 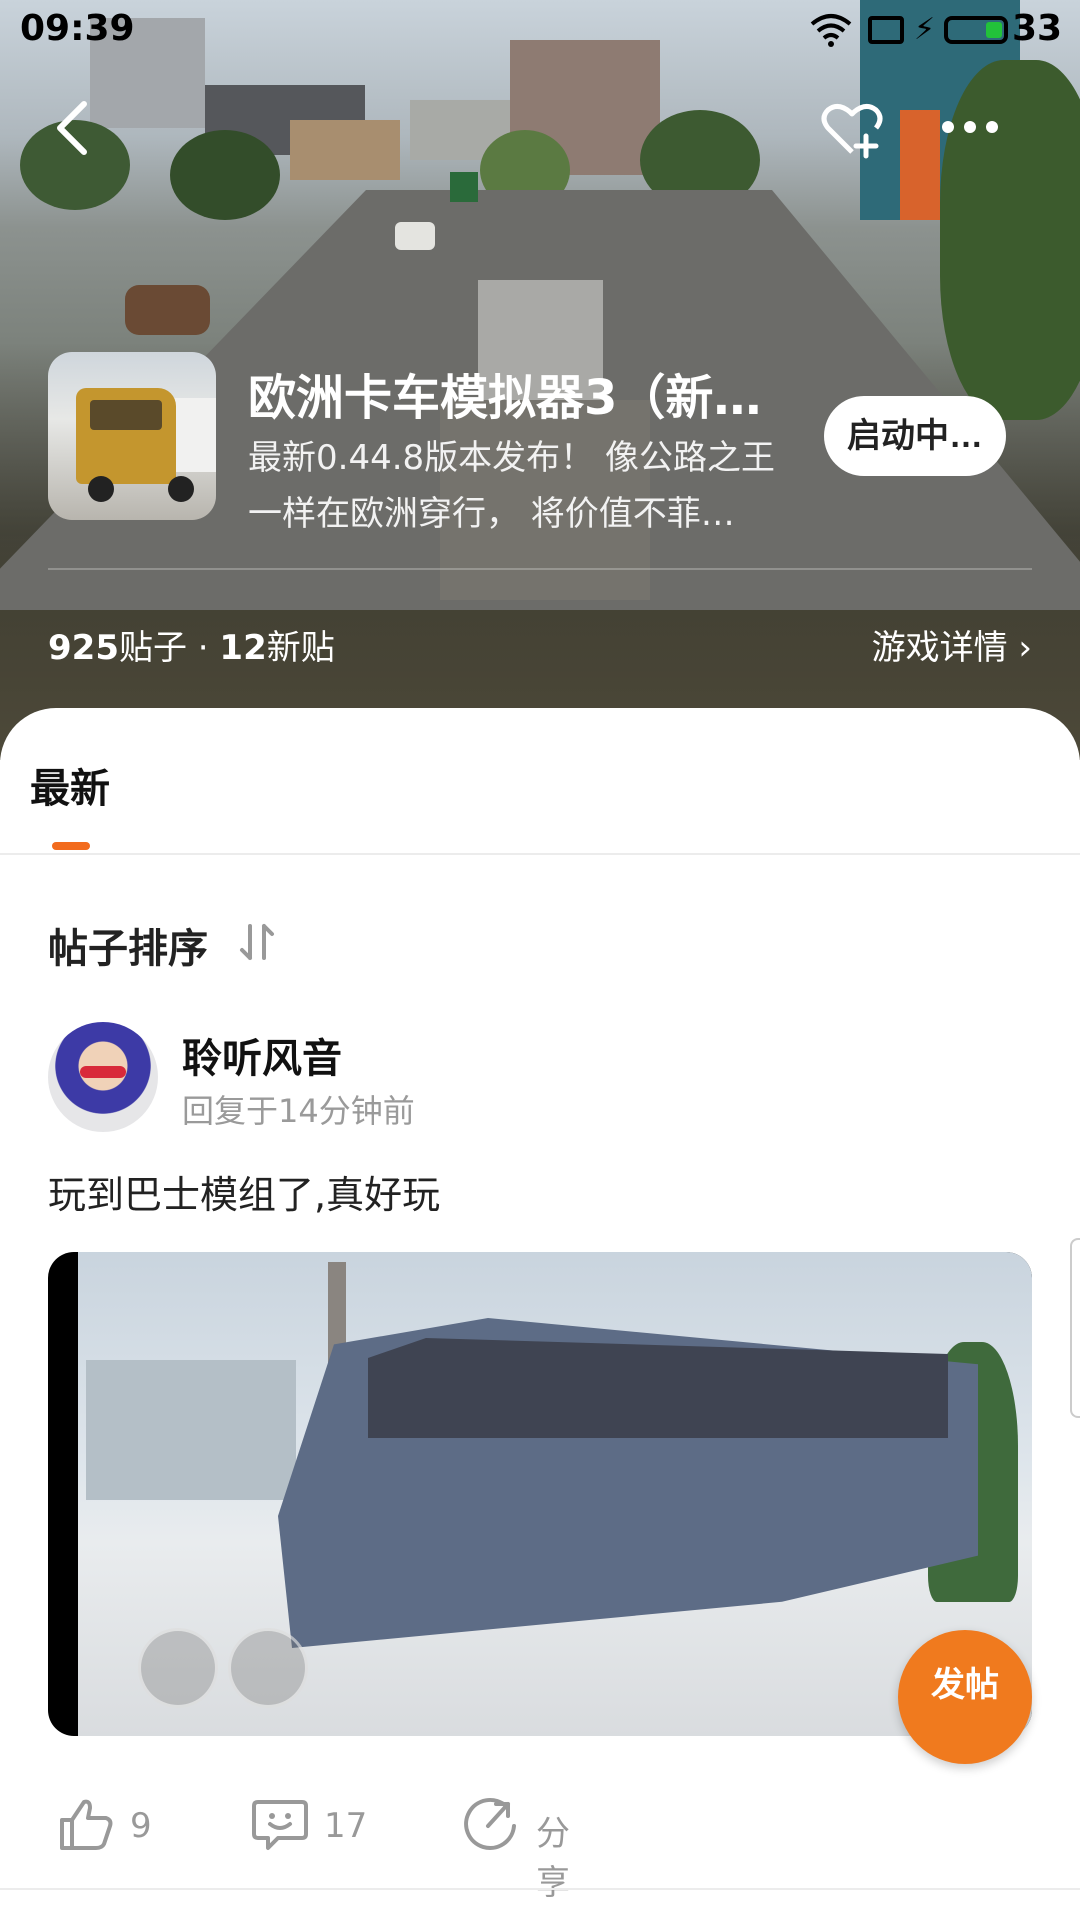 What do you see at coordinates (244, 1191) in the screenshot?
I see `post-text: 玩到巴士模组了,真好玩` at bounding box center [244, 1191].